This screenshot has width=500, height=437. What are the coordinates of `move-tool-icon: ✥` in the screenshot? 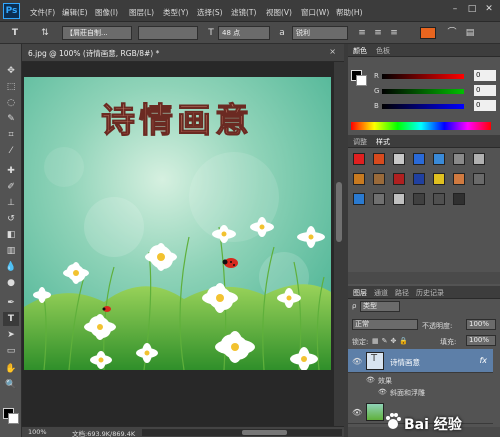 It's located at (11, 71).